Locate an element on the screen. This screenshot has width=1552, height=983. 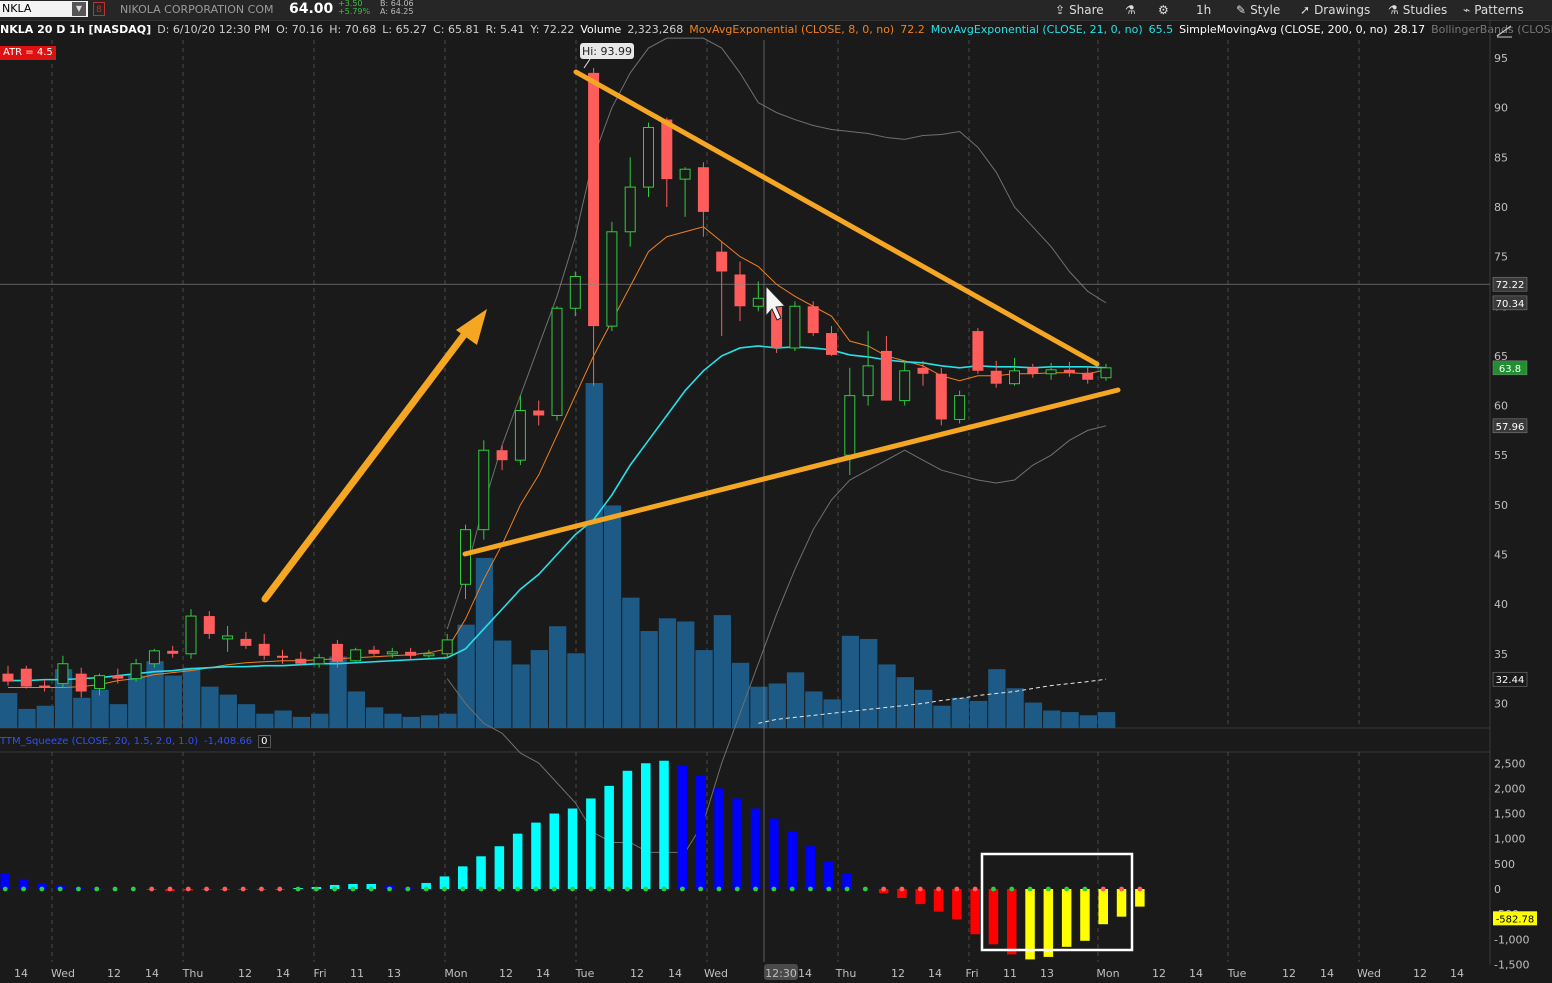
y-tick-label: -1,000 is located at coordinates (1511, 939).